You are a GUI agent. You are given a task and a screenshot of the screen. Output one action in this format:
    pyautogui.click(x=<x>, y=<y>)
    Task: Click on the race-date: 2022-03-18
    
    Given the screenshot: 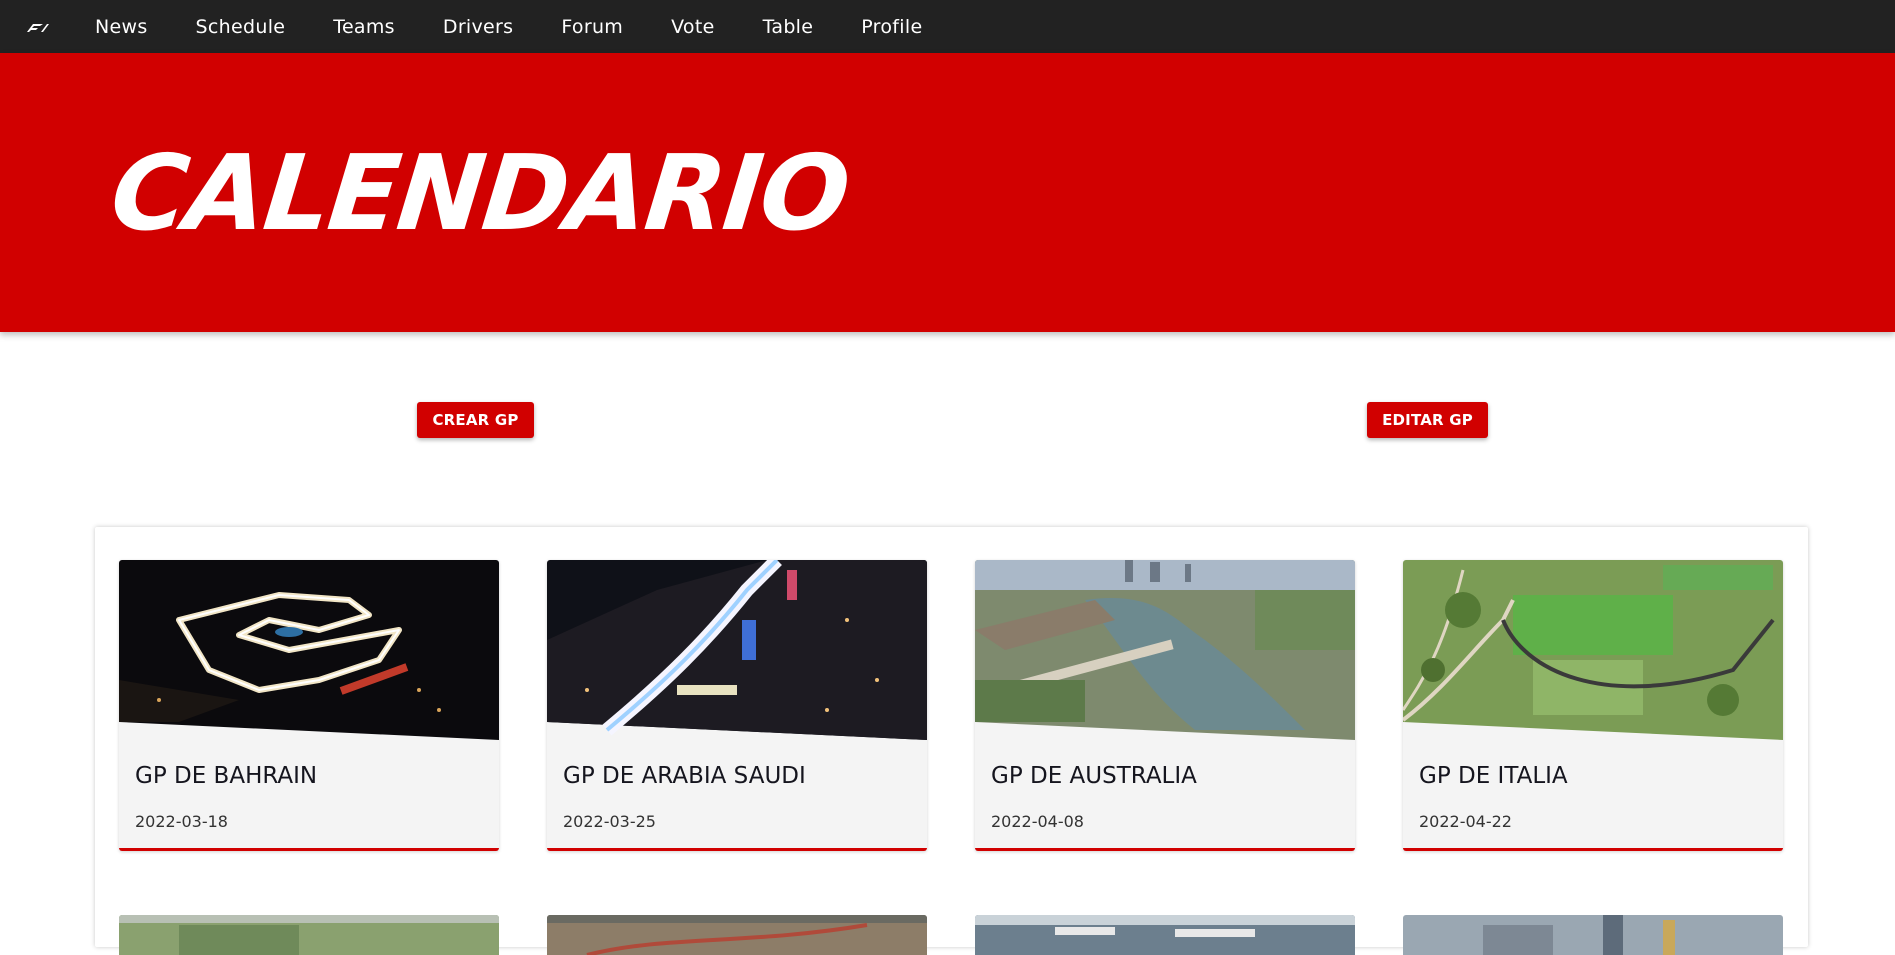 What is the action you would take?
    pyautogui.click(x=181, y=821)
    